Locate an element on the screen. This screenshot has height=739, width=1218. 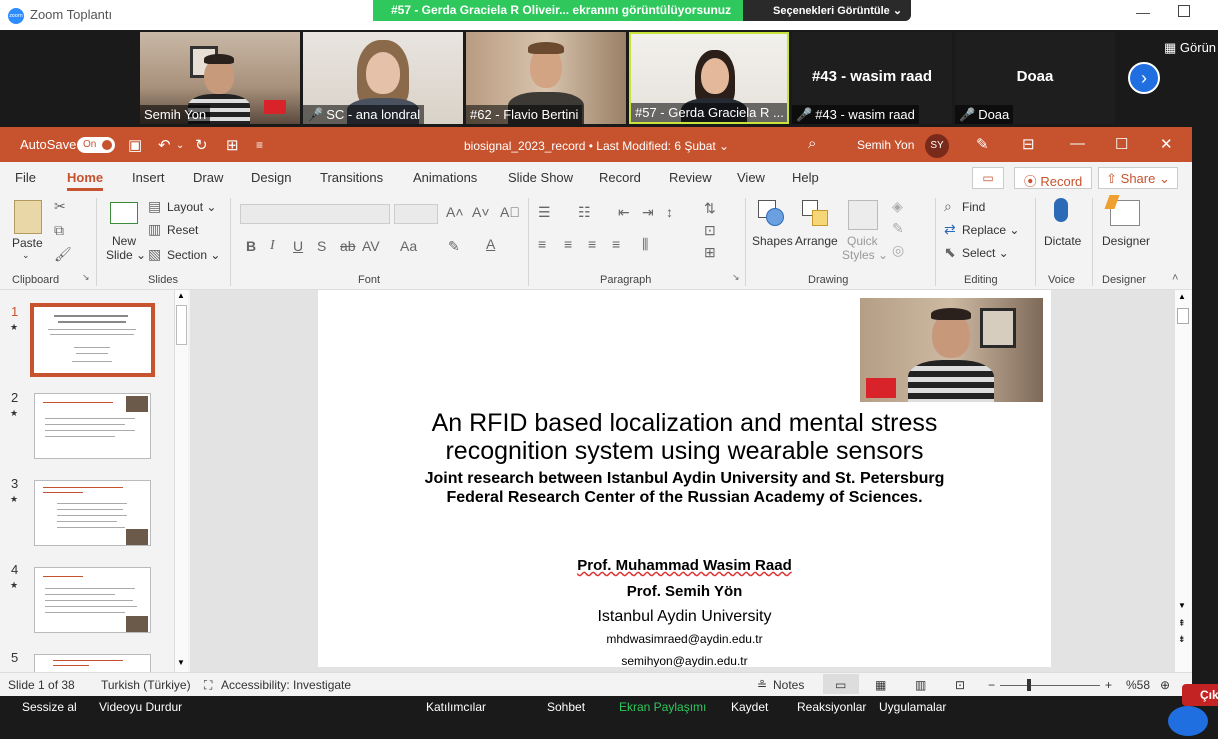
new-slide-icon is located at coordinates (124, 213).